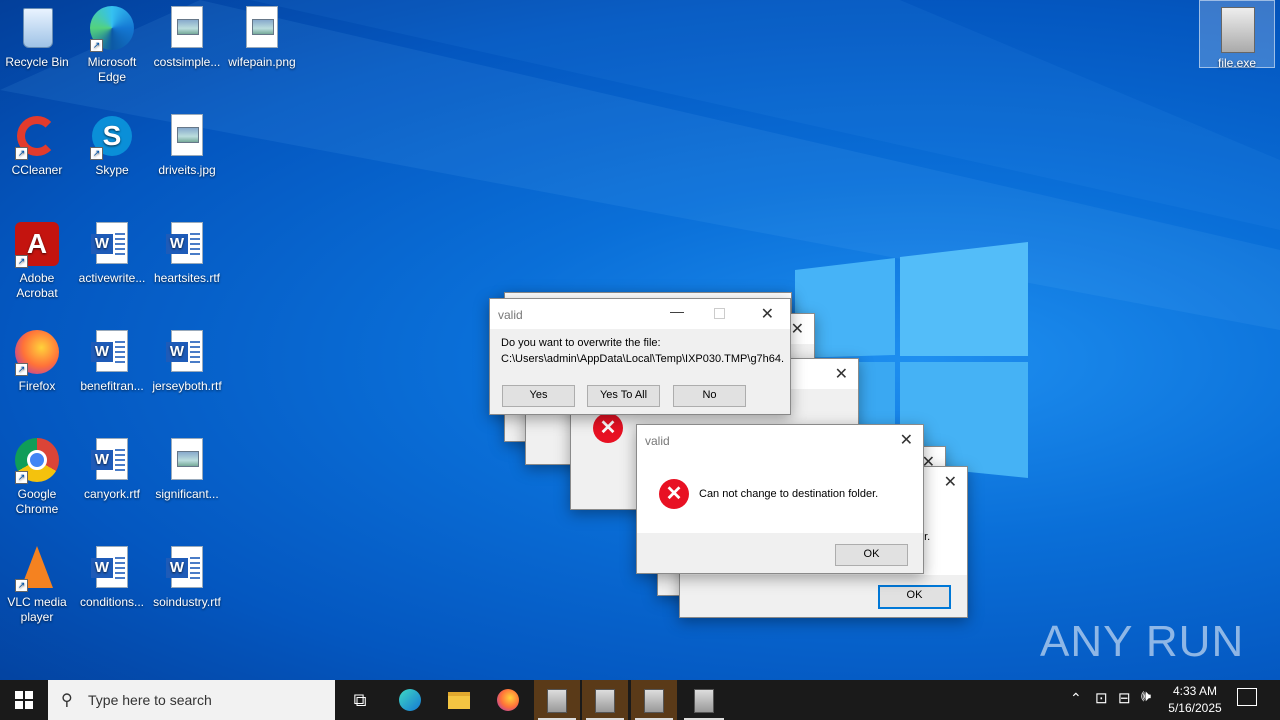 The image size is (1280, 720). What do you see at coordinates (1195, 691) in the screenshot?
I see `clock-time: 4:33 AM` at bounding box center [1195, 691].